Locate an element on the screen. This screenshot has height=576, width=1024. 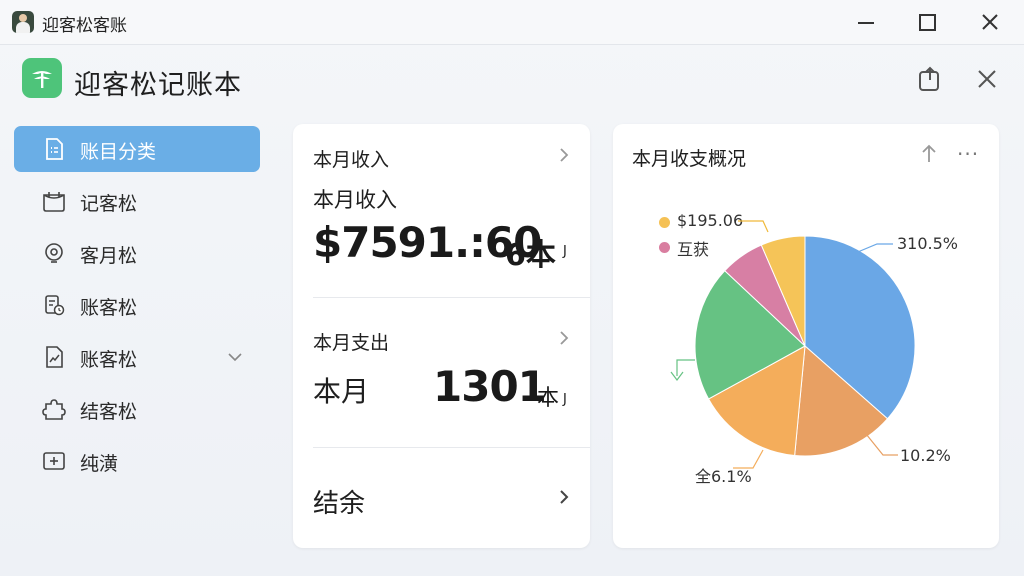
app-logo is located at coordinates (42, 78).